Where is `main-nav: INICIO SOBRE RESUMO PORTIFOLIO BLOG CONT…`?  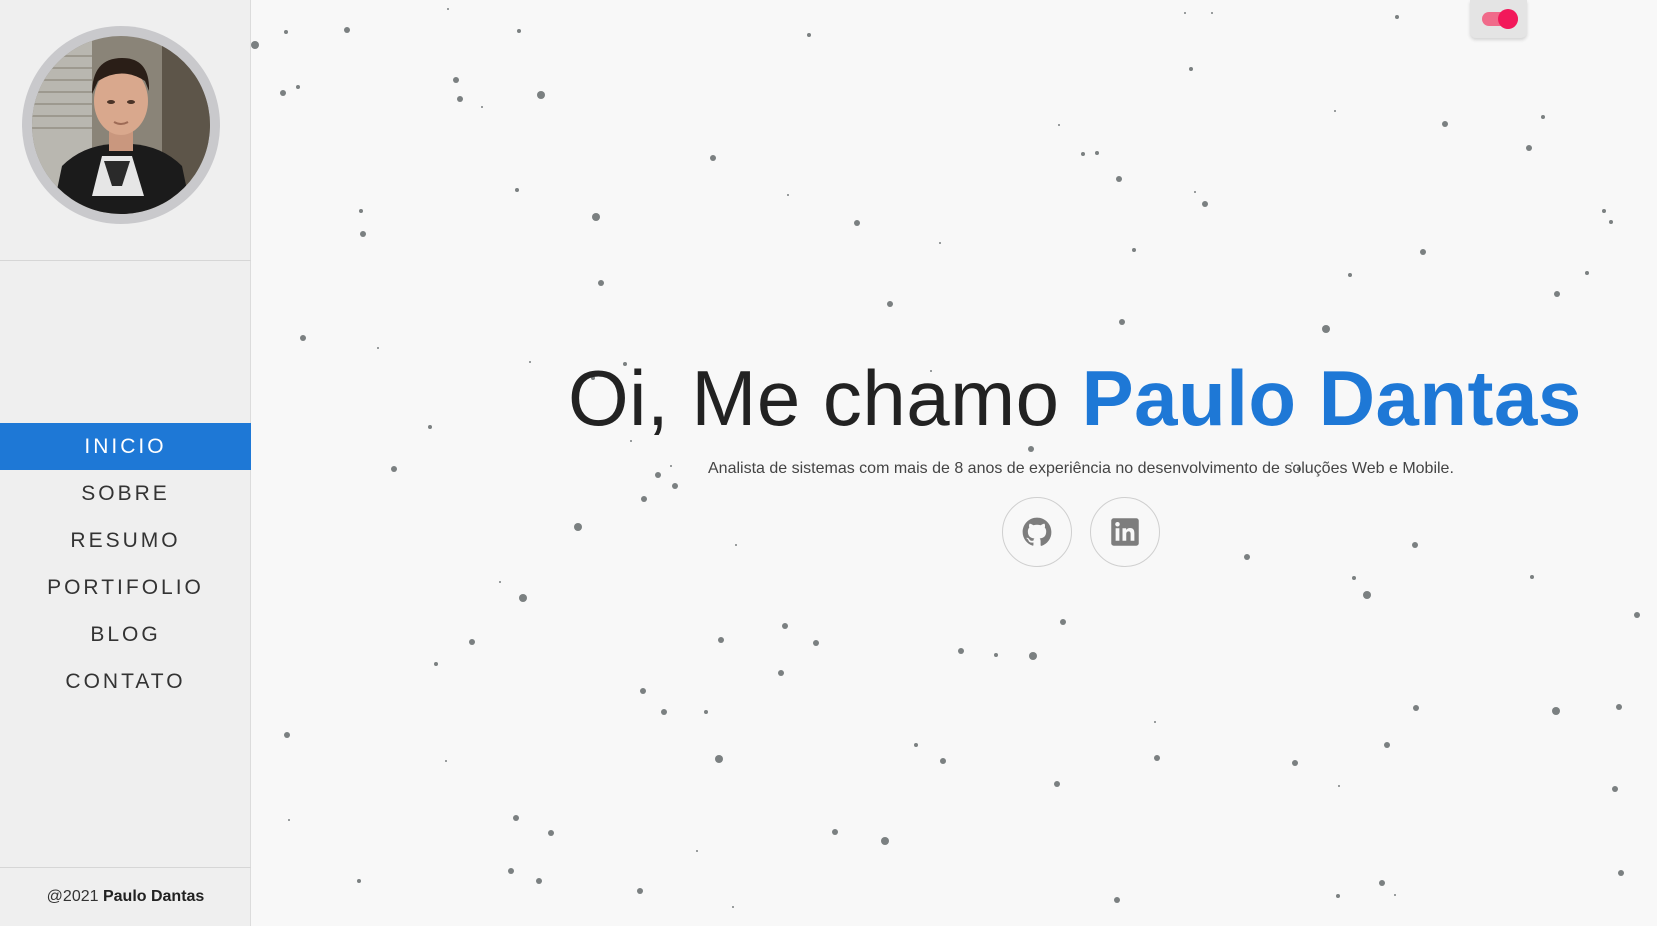 main-nav: INICIO SOBRE RESUMO PORTIFOLIO BLOG CONT… is located at coordinates (125, 564).